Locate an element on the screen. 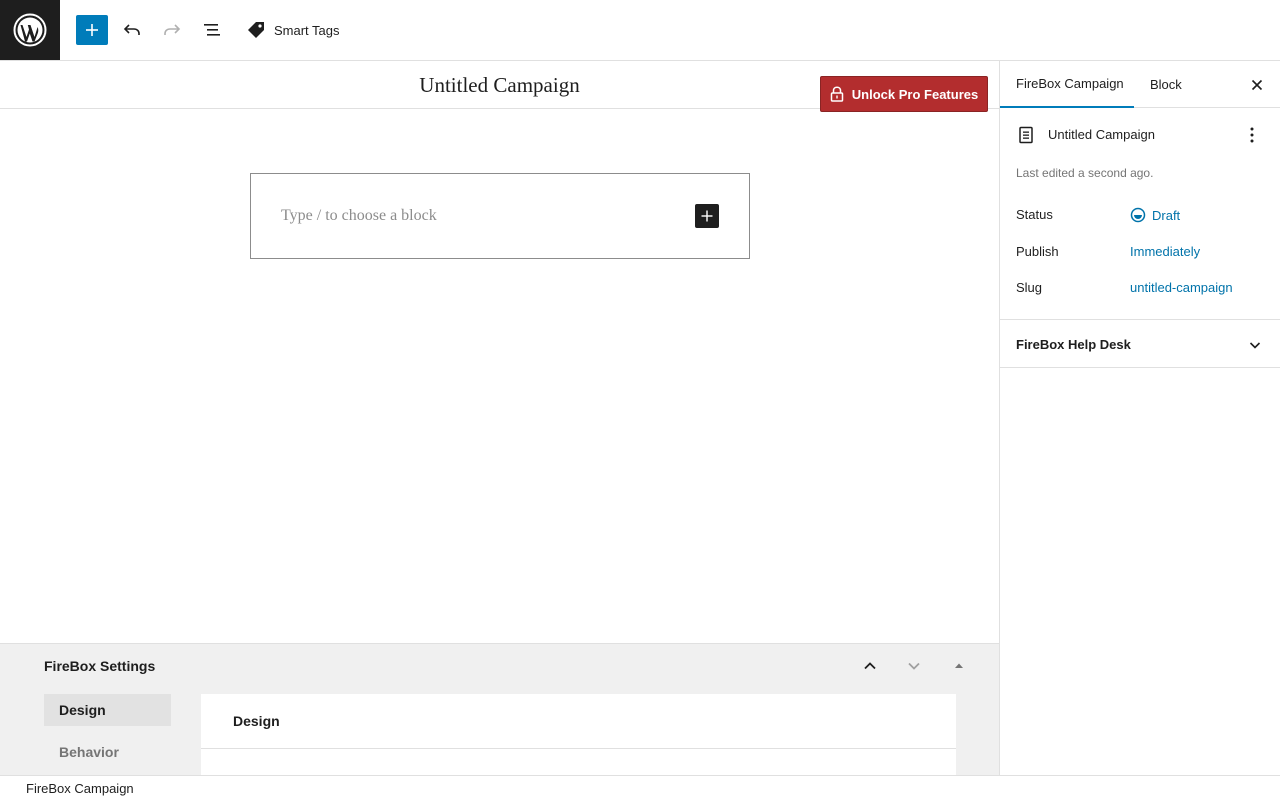 Image resolution: width=1280 pixels, height=800 pixels. undo-button is located at coordinates (132, 30).